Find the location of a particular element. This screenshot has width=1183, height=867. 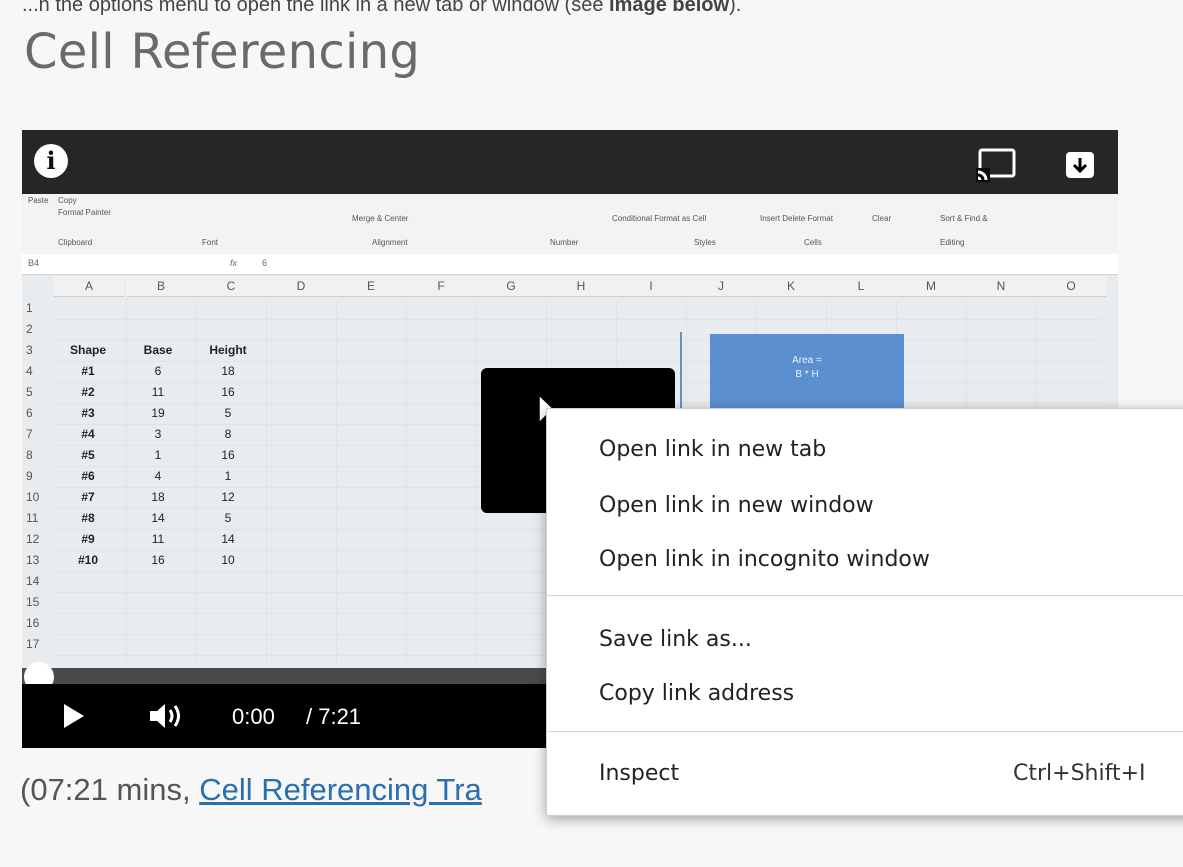

row-number: 3 is located at coordinates (29, 350).